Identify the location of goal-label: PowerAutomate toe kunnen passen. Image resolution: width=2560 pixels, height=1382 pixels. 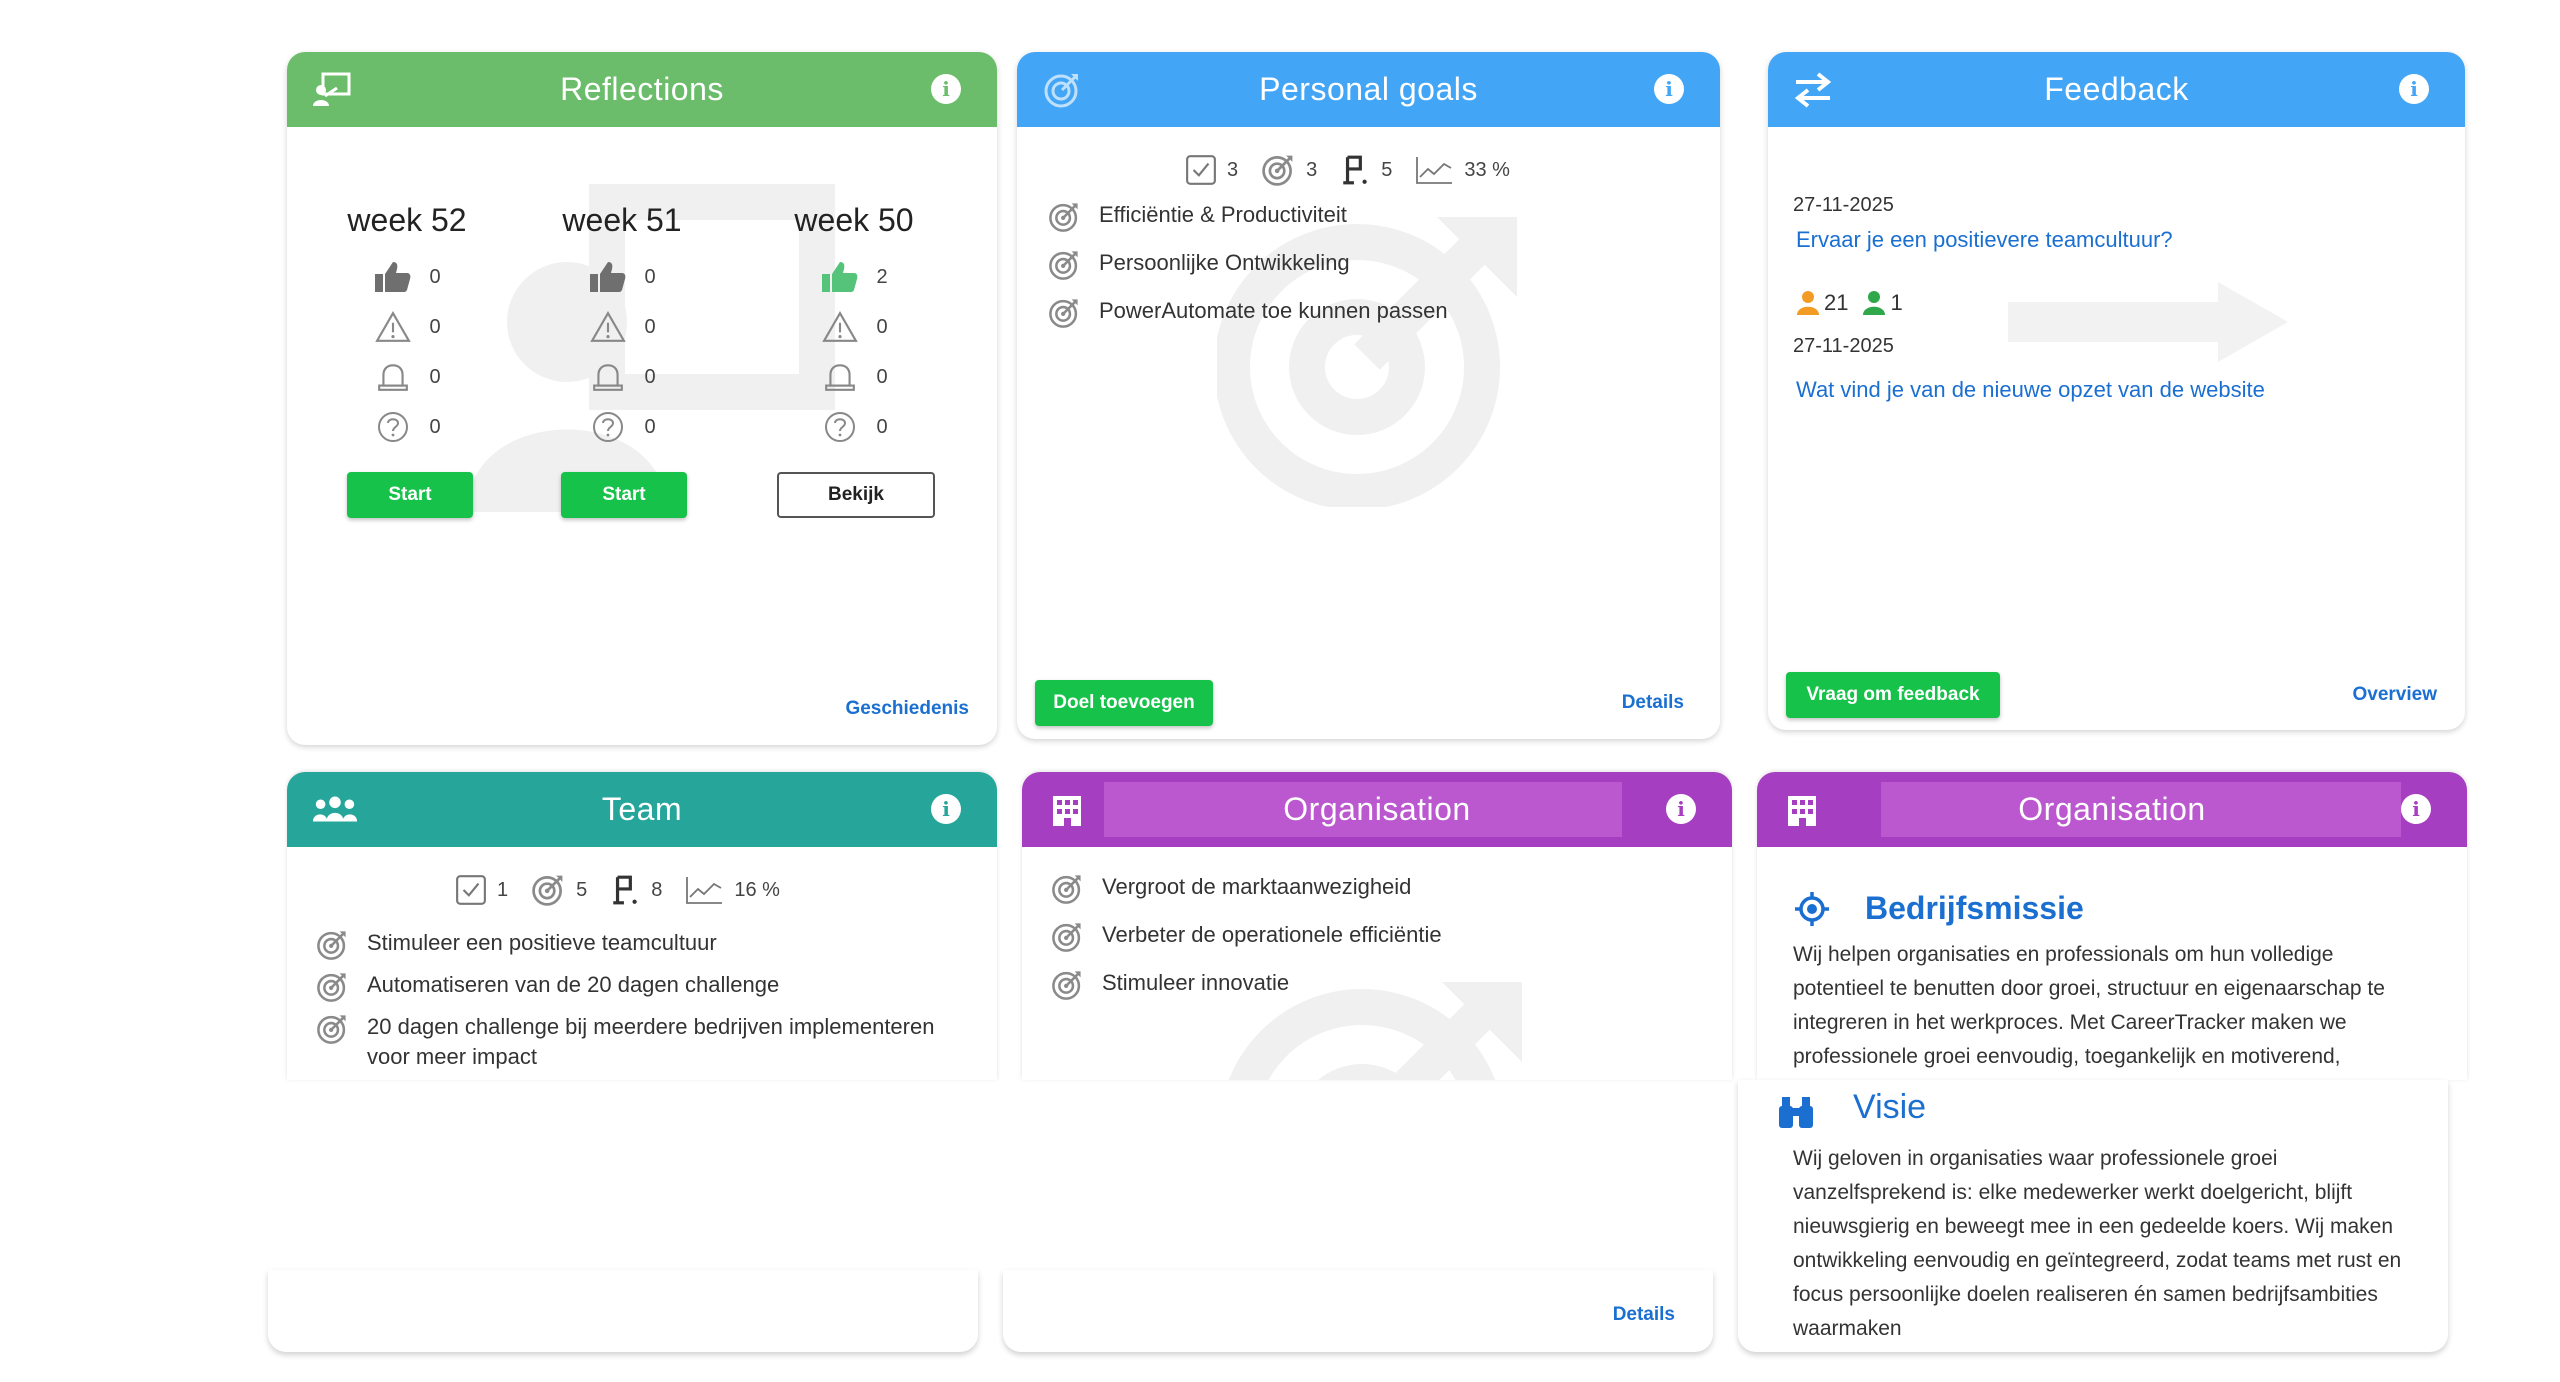
(1273, 310).